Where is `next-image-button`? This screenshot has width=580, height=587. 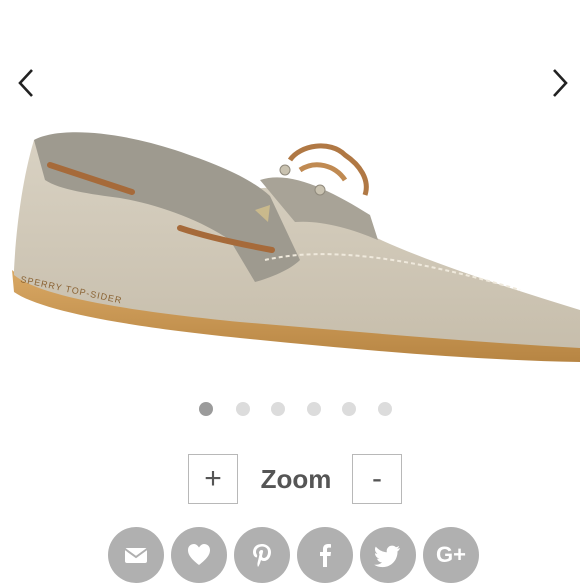 next-image-button is located at coordinates (559, 83).